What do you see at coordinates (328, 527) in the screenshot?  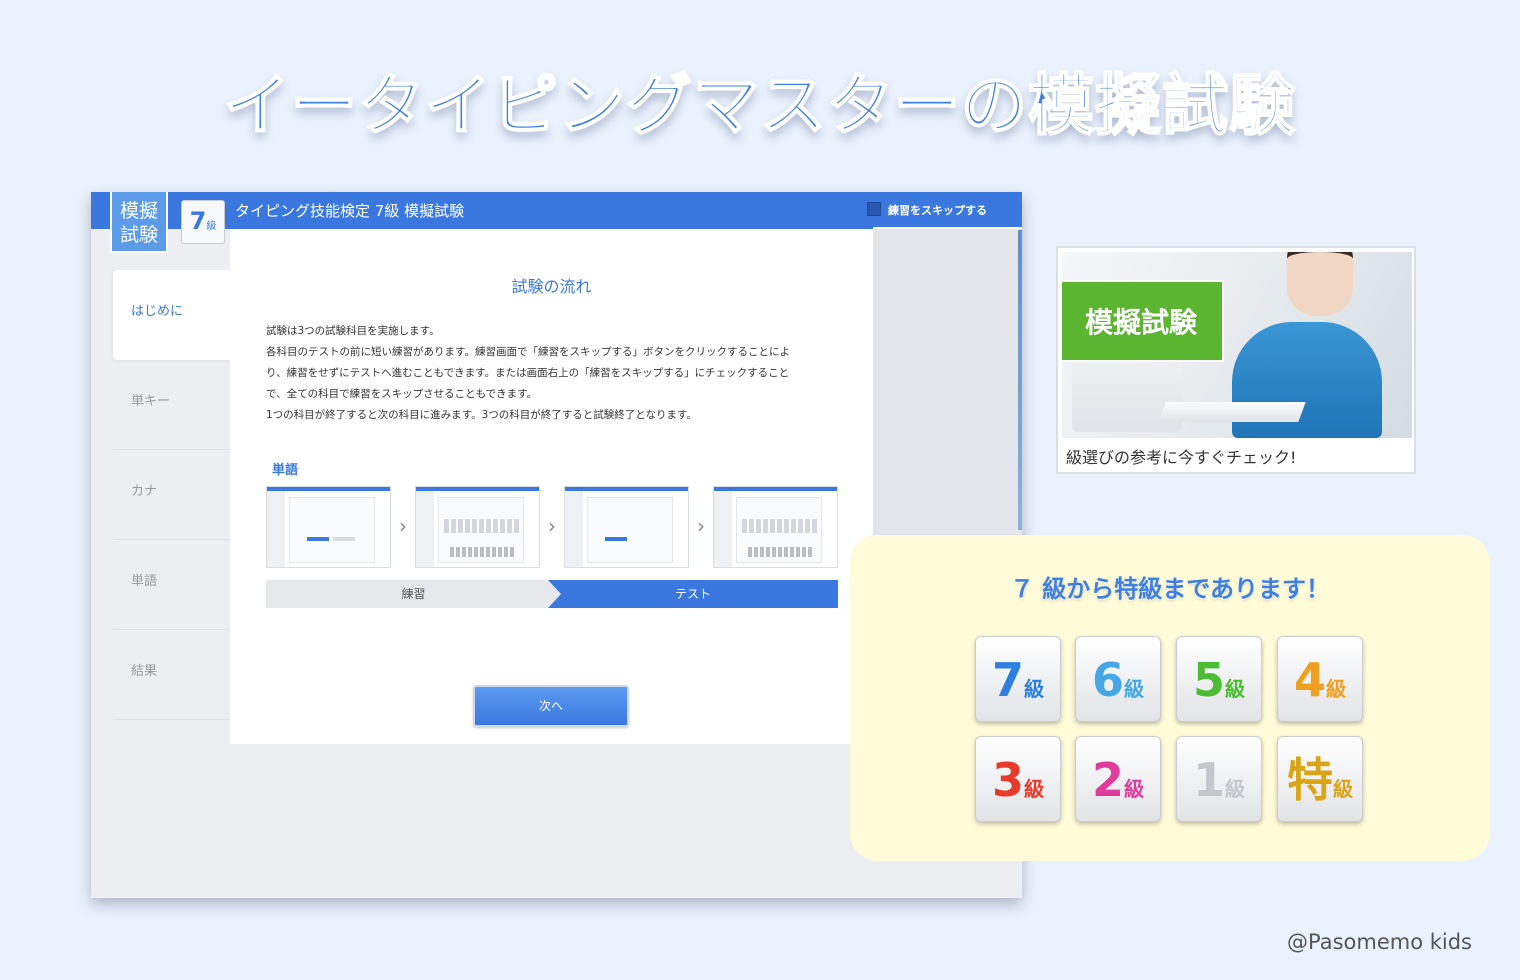 I see `flow-thumbnail-practice-intro` at bounding box center [328, 527].